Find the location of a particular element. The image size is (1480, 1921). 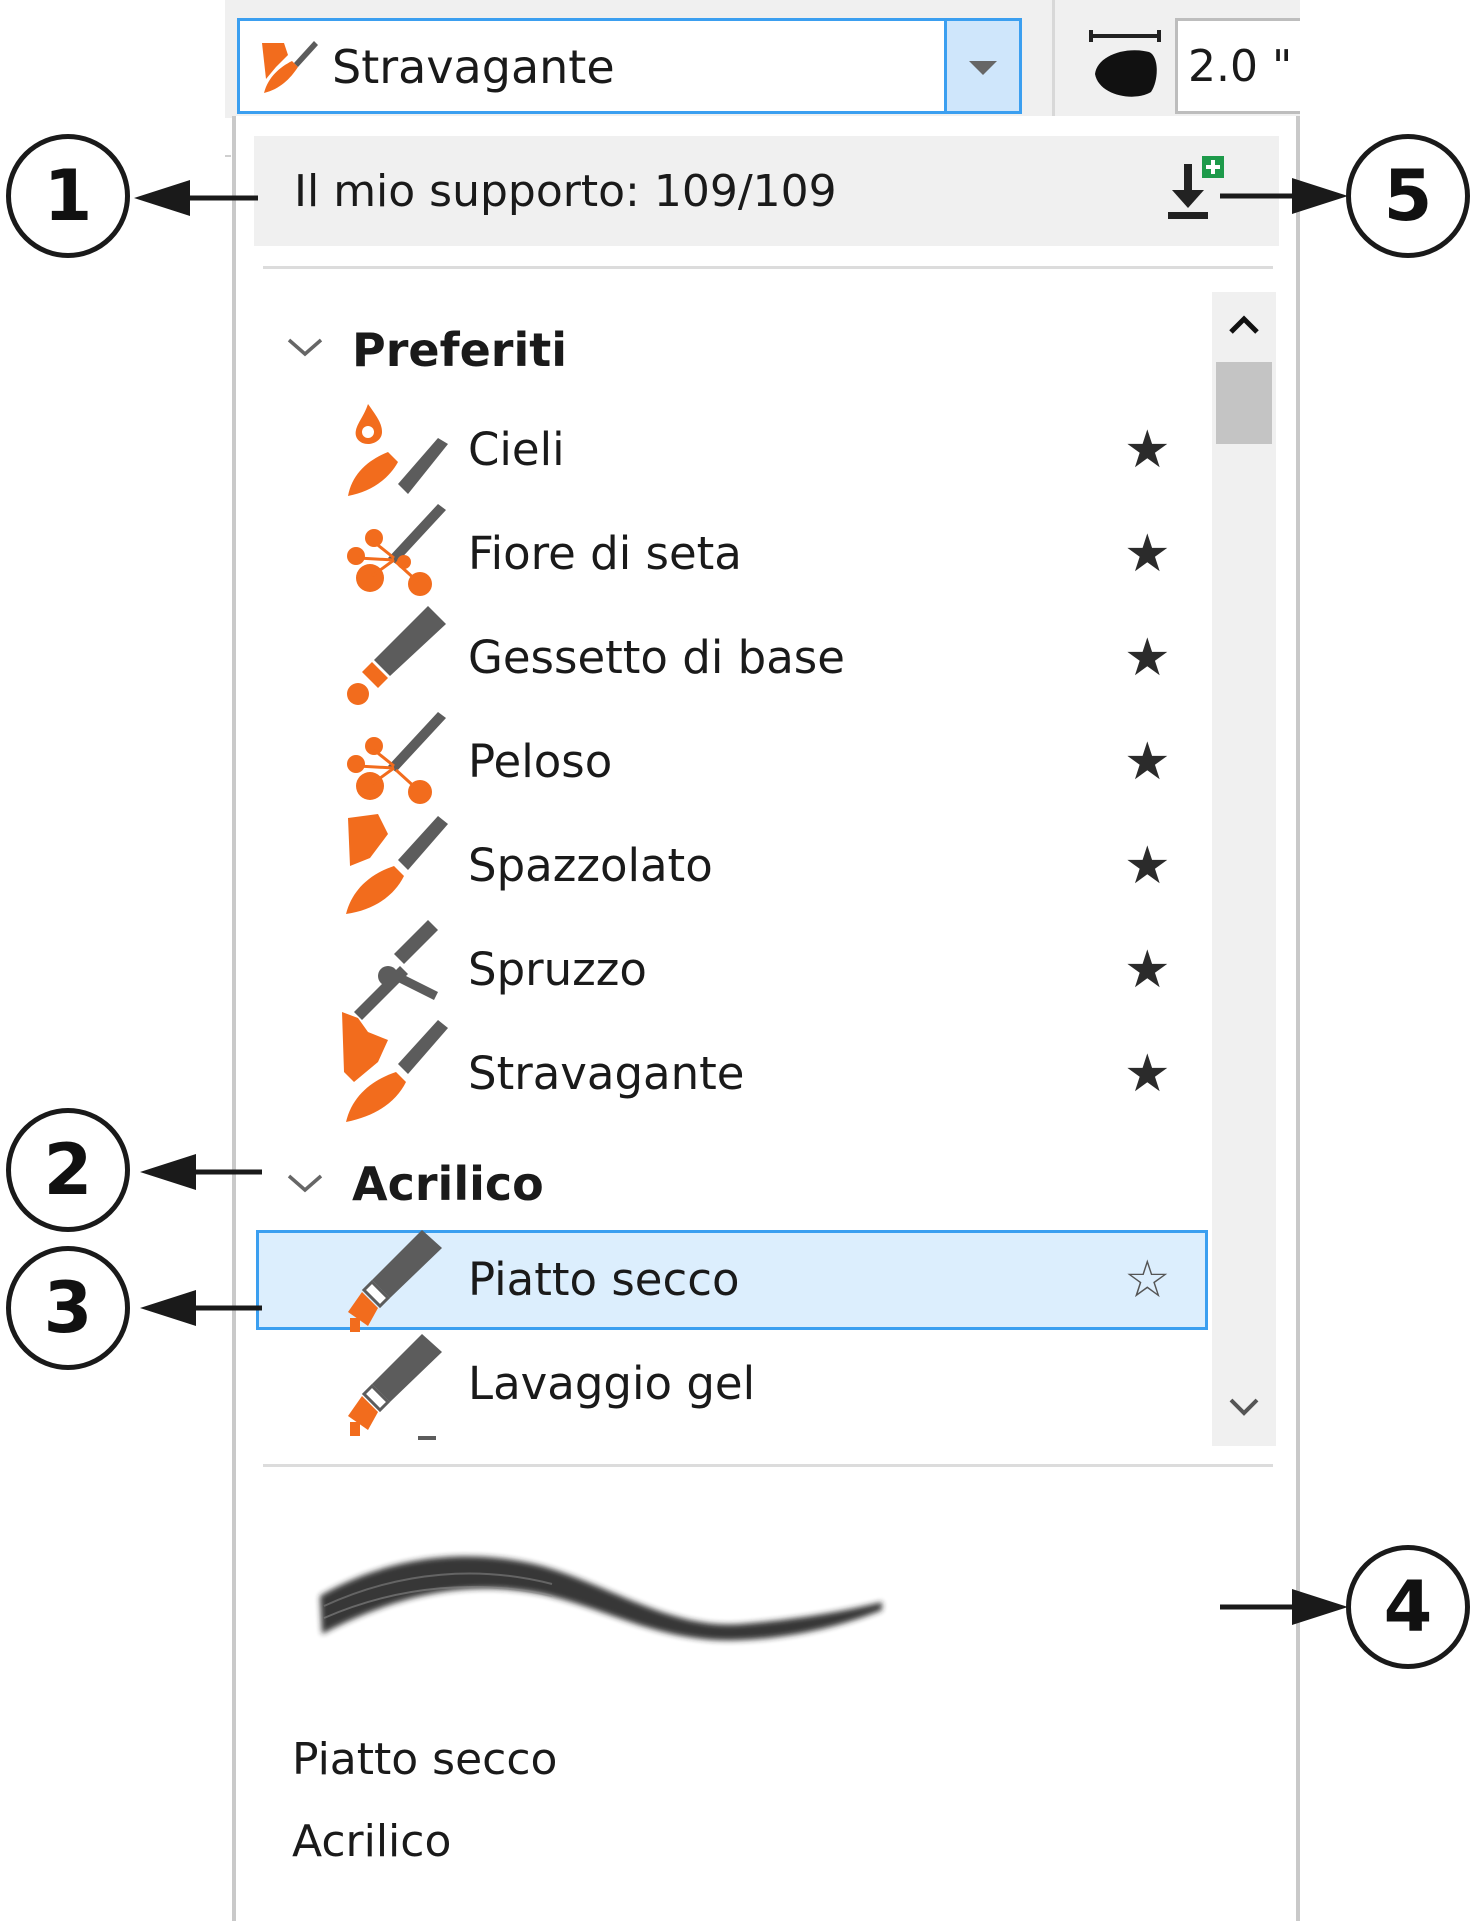

chalk-brush-icon is located at coordinates (396, 655).